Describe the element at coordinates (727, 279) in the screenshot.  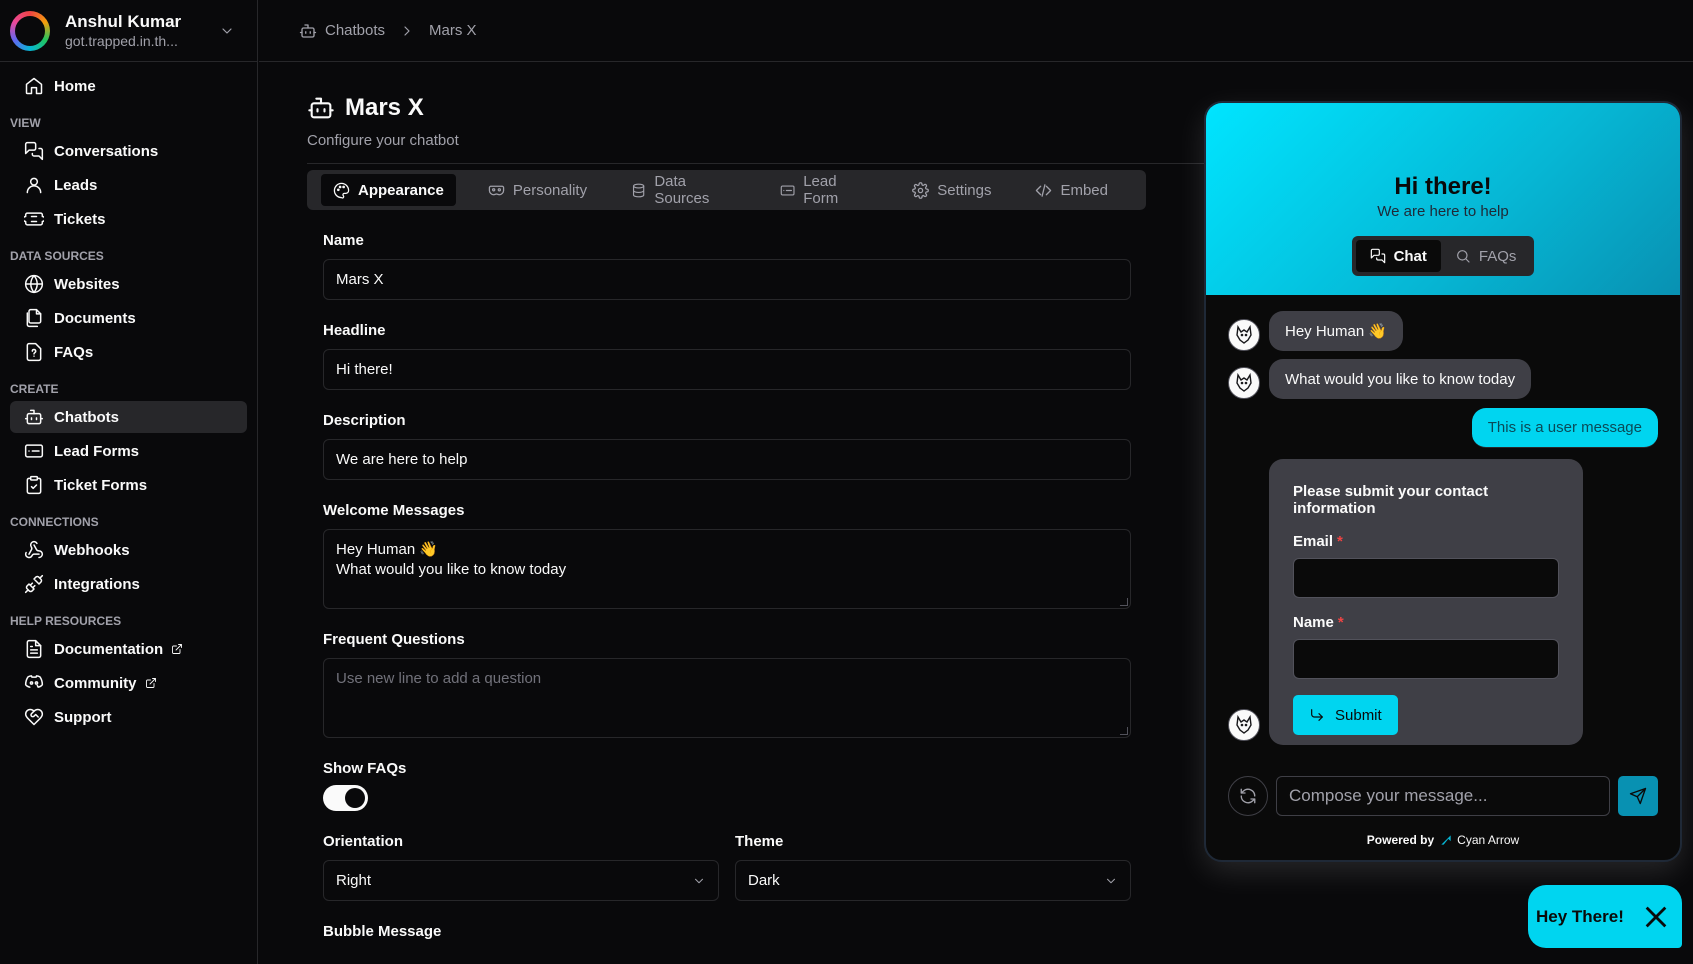
I see `name-input: Mars X` at that location.